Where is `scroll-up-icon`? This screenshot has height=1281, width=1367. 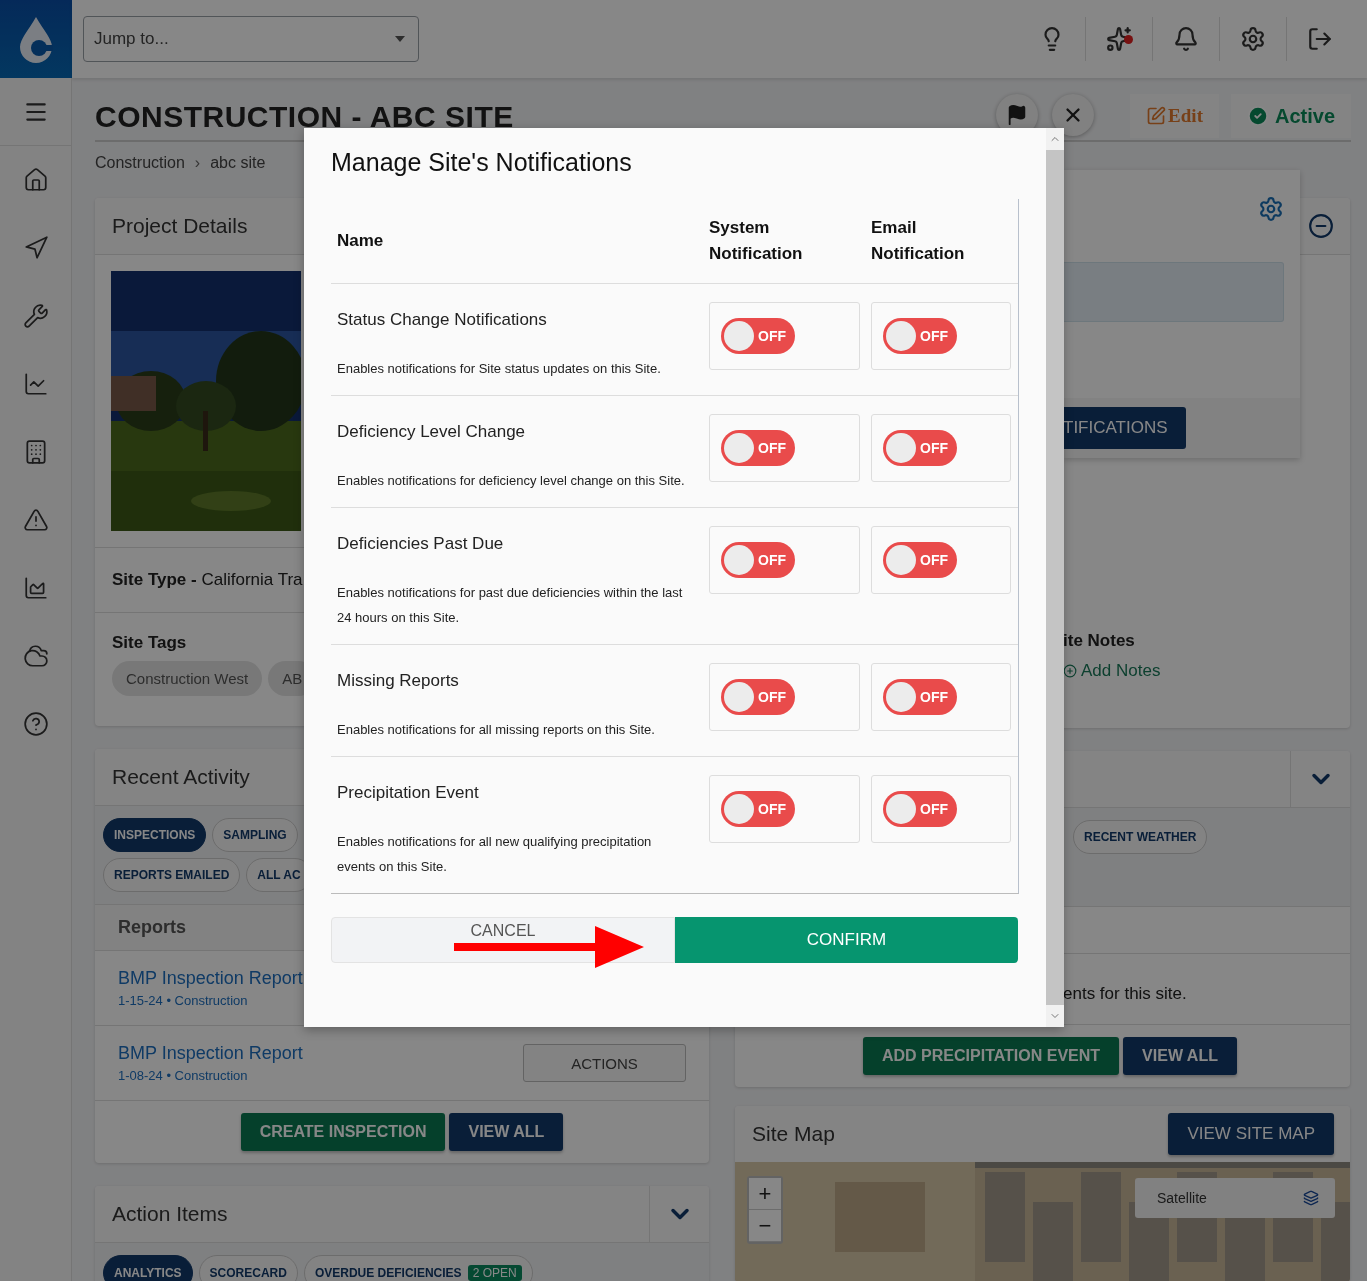 scroll-up-icon is located at coordinates (1055, 139).